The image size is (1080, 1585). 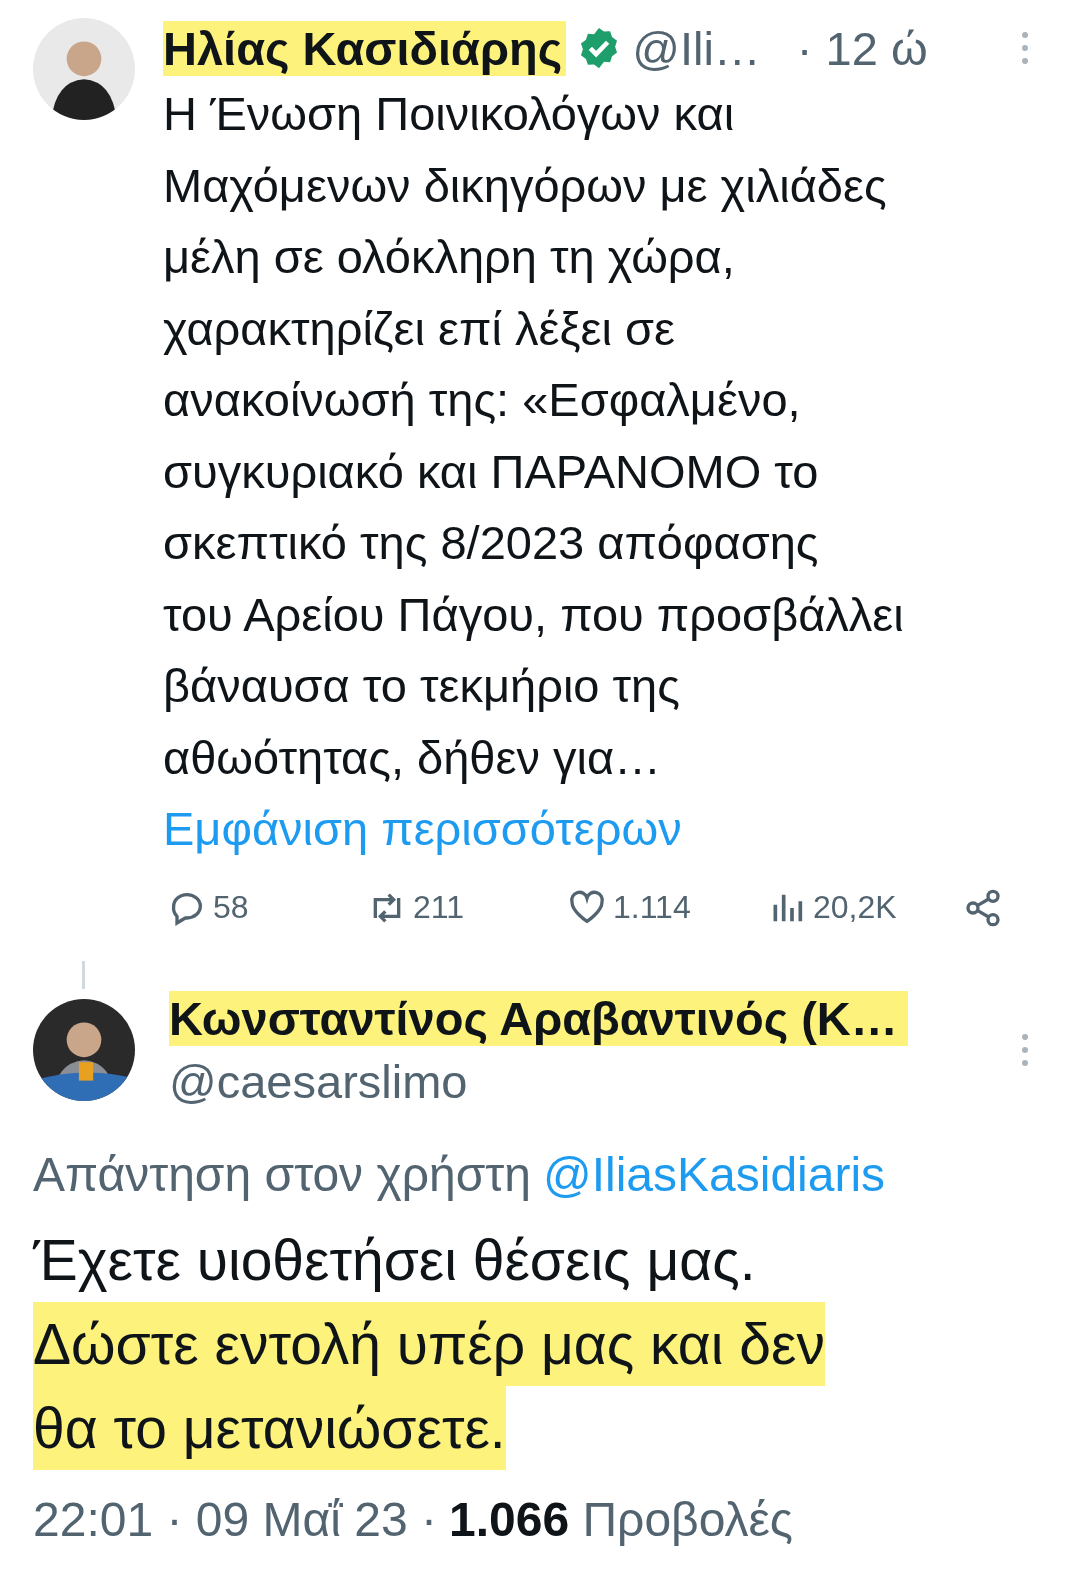 What do you see at coordinates (282, 1174) in the screenshot?
I see `replying-to-text: Απάντηση στον χρήστη` at bounding box center [282, 1174].